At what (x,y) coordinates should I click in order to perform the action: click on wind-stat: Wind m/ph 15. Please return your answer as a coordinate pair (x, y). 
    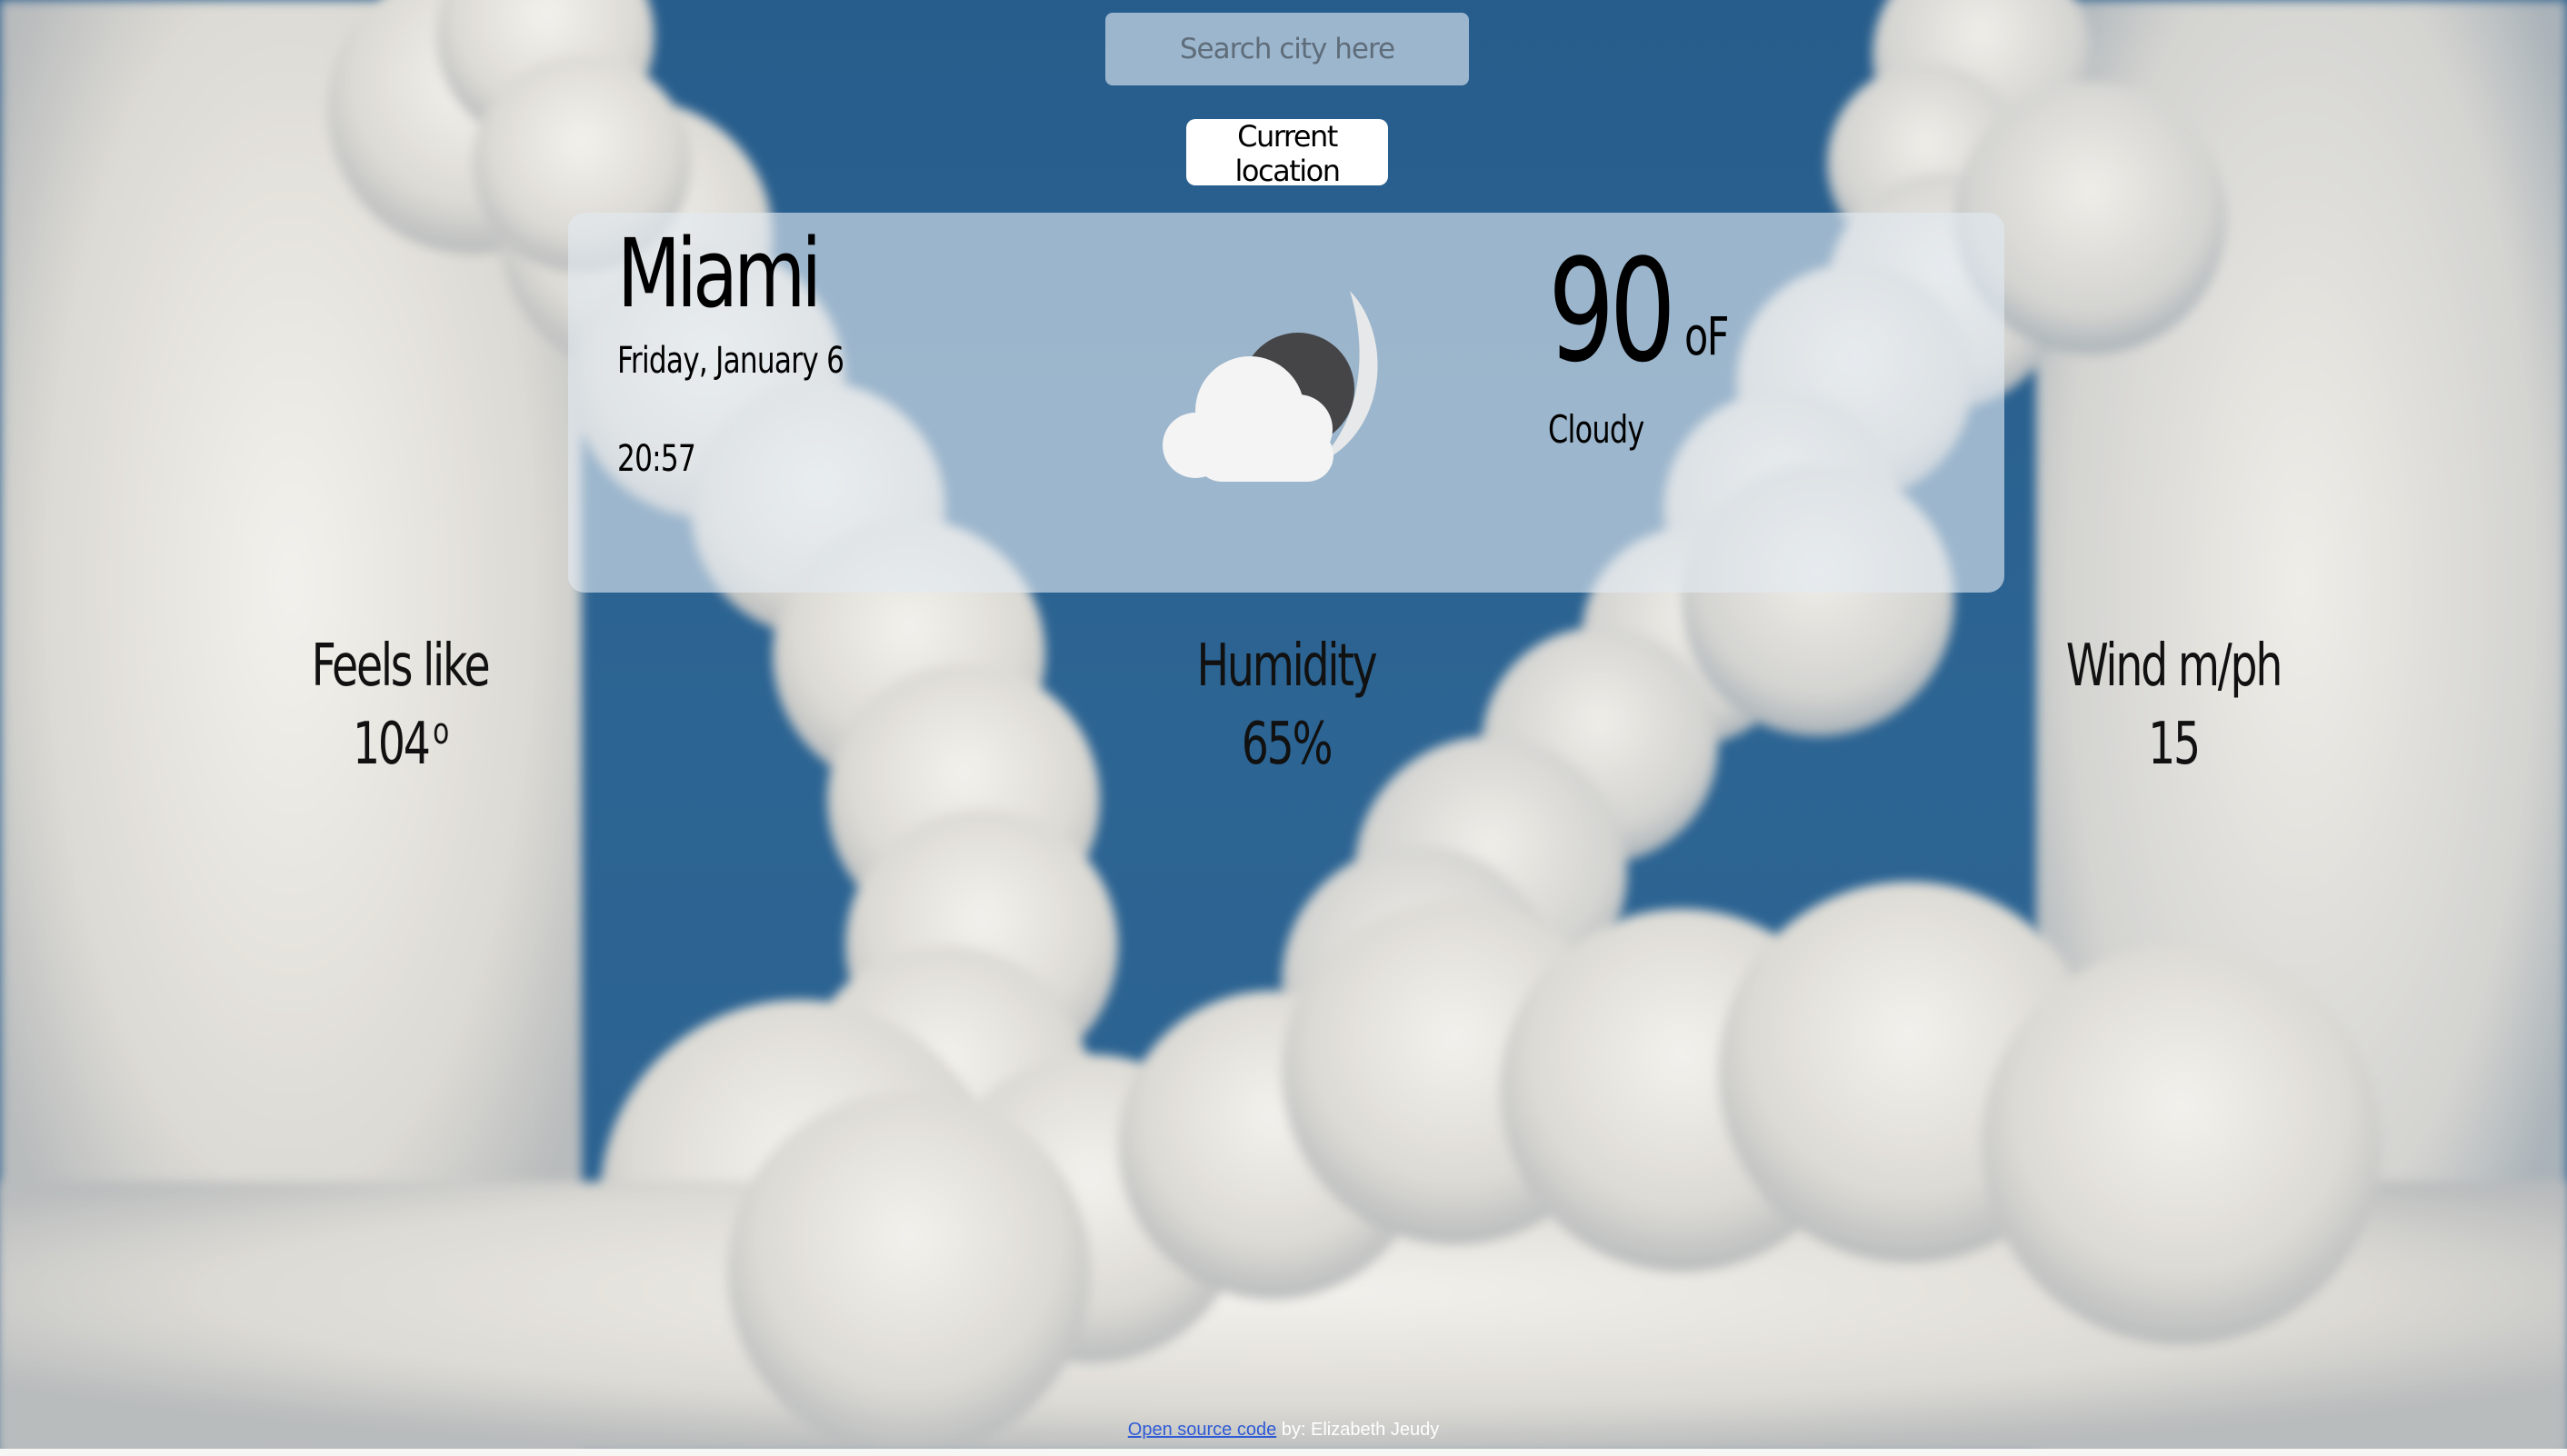
    Looking at the image, I should click on (2173, 705).